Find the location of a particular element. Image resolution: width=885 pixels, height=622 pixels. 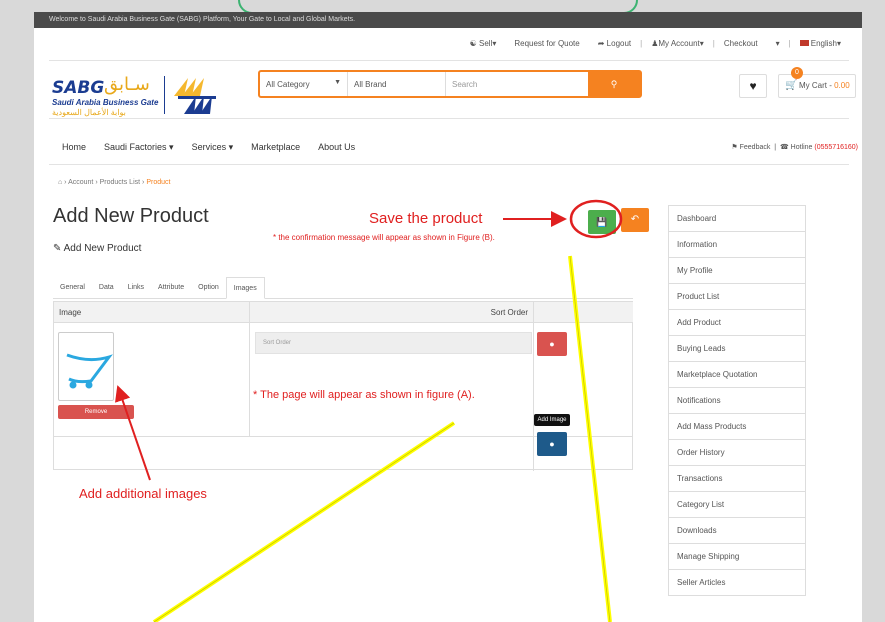

phone-icon: ☎ is located at coordinates (784, 147).